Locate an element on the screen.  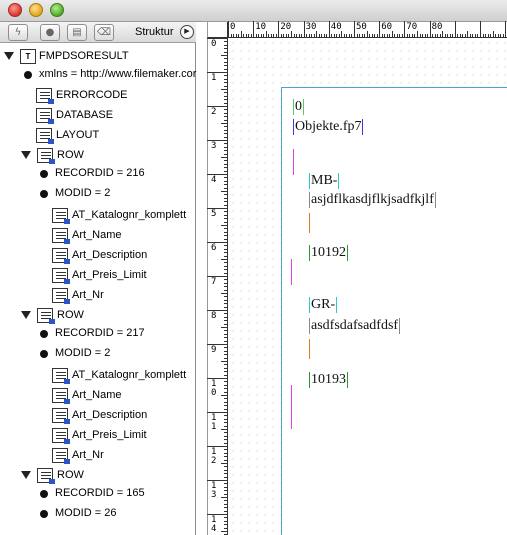
tree-node-modid-2-7: MODID = 2 is located at coordinates (98, 194).